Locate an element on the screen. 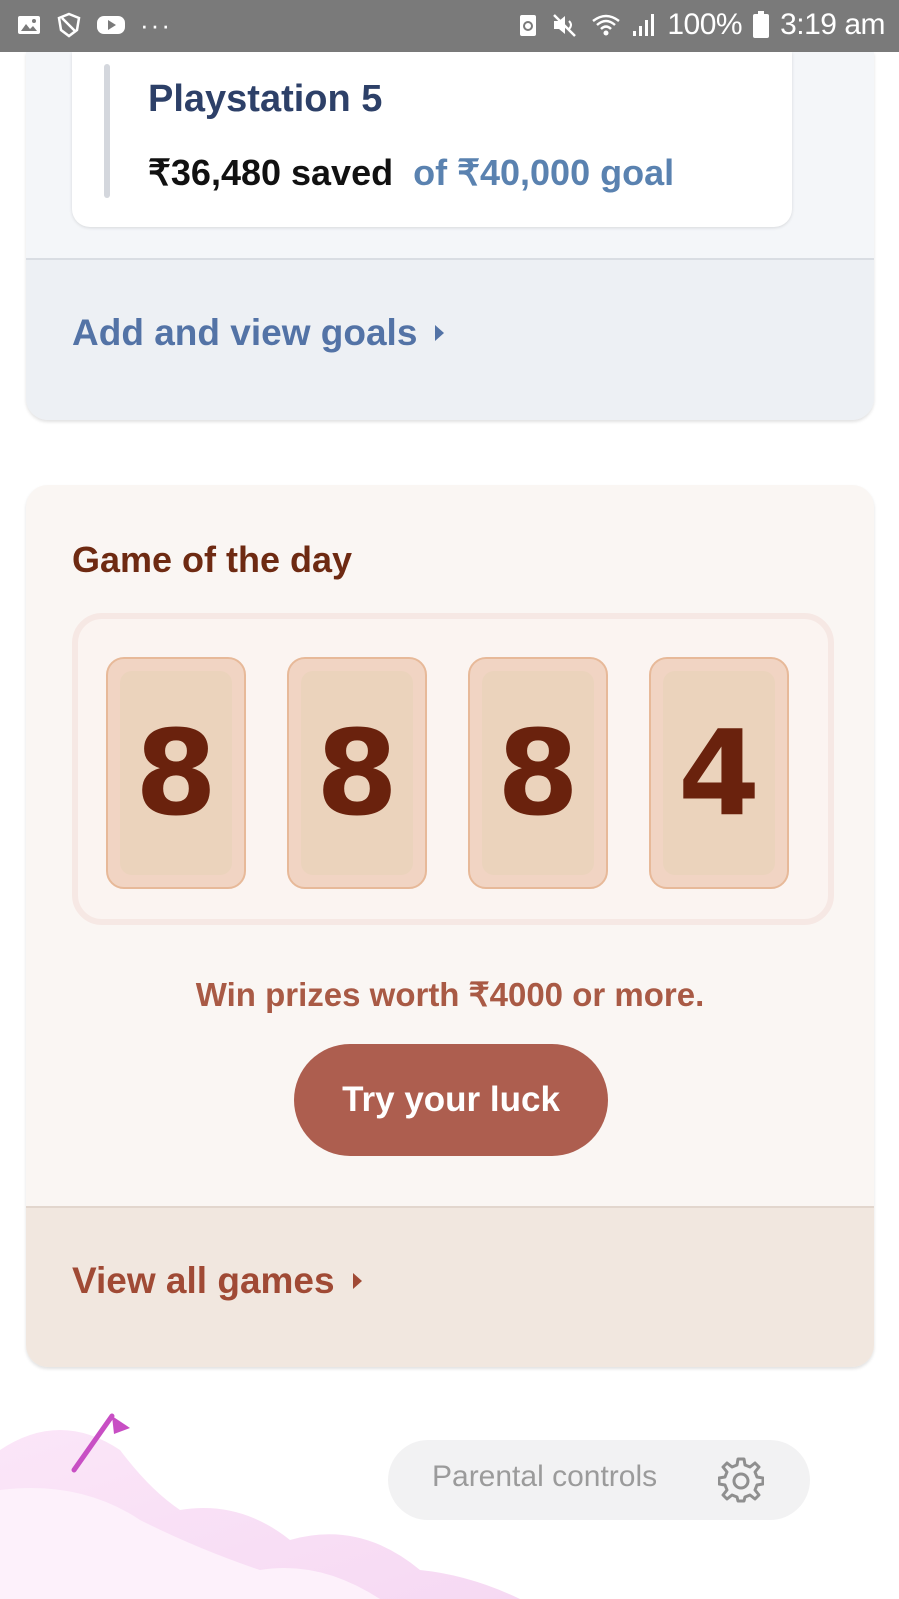  goal-progress-text: ₹36,480 saved of ₹40,000 goal is located at coordinates (411, 173).